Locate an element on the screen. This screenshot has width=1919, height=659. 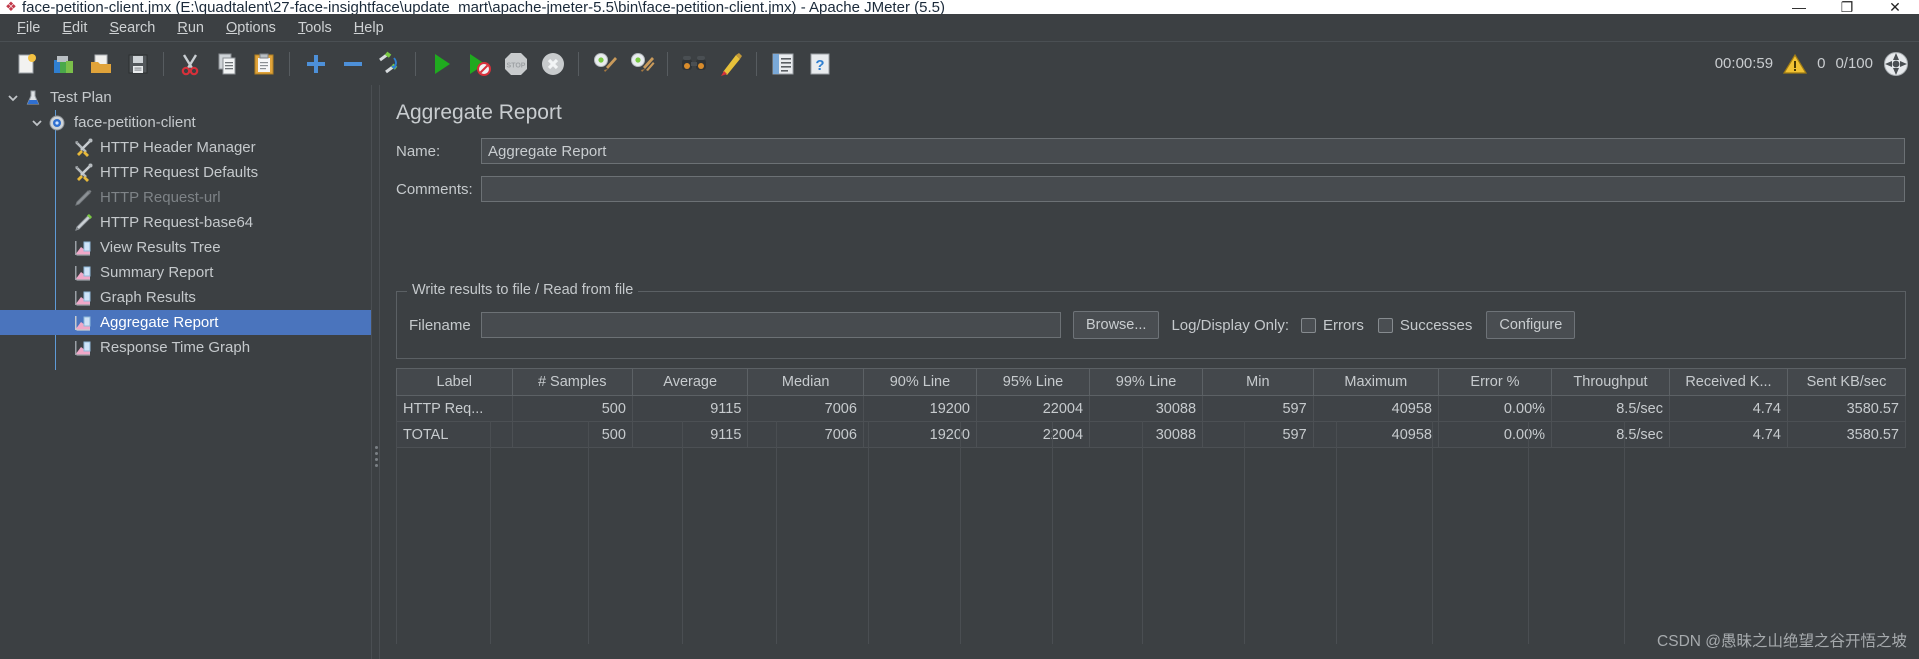
tree-node-thread-group: face-petition-client is located at coordinates (185, 122).